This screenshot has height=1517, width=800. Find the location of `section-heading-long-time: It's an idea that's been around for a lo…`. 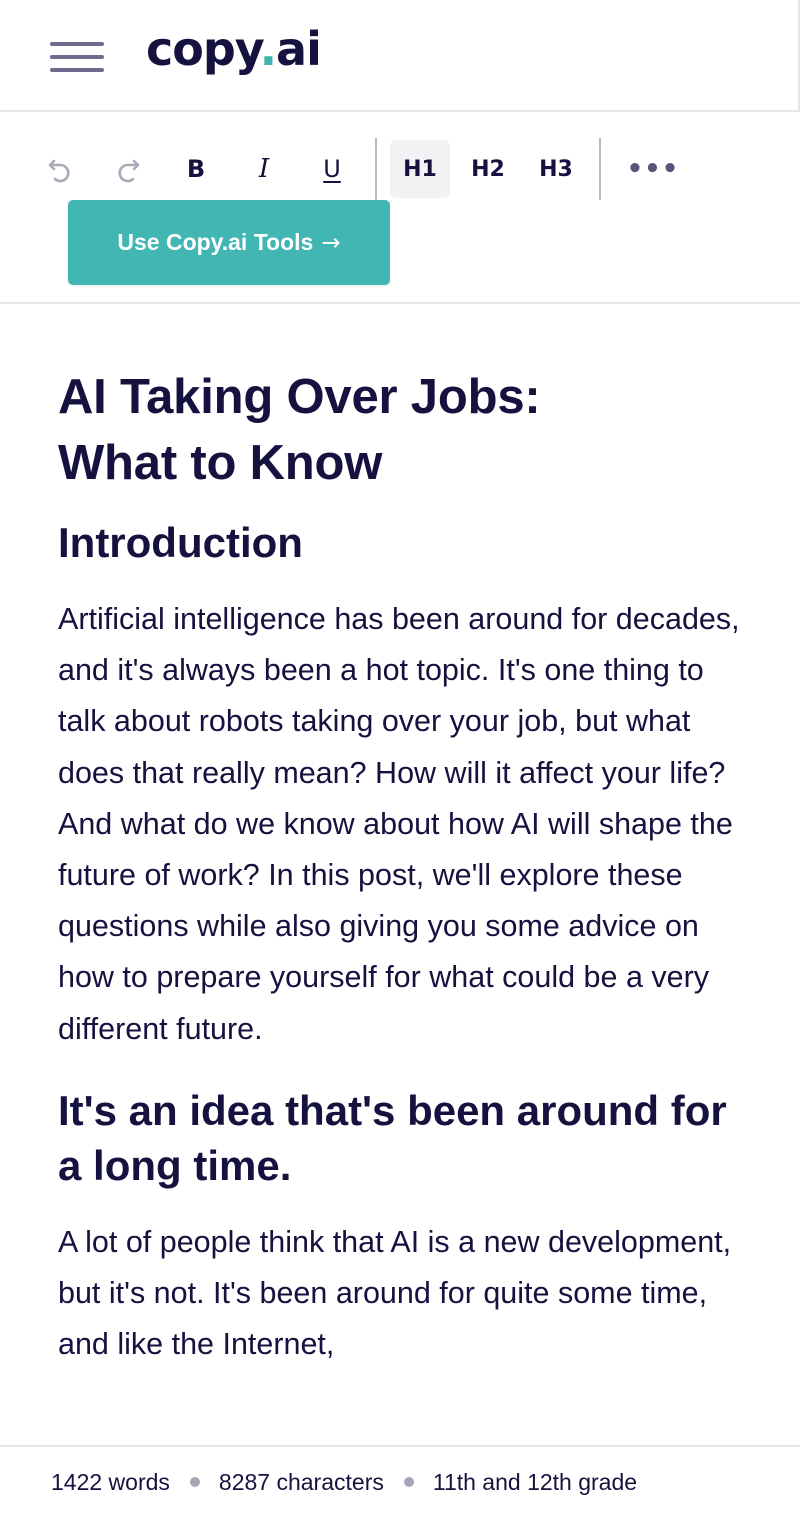

section-heading-long-time: It's an idea that's been around for a lo… is located at coordinates (408, 1138).